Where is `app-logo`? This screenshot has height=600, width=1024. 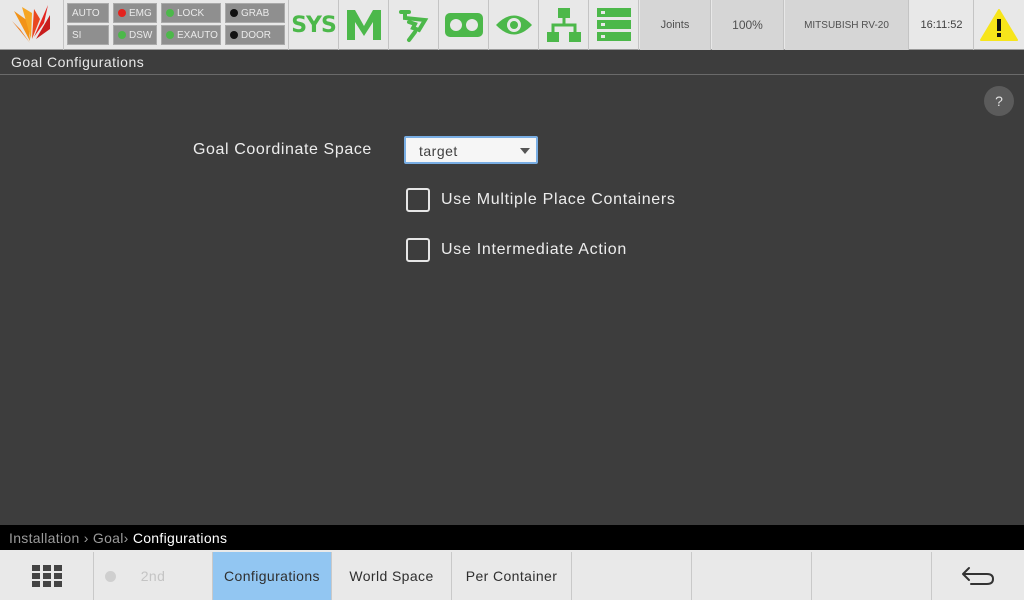
app-logo is located at coordinates (32, 25).